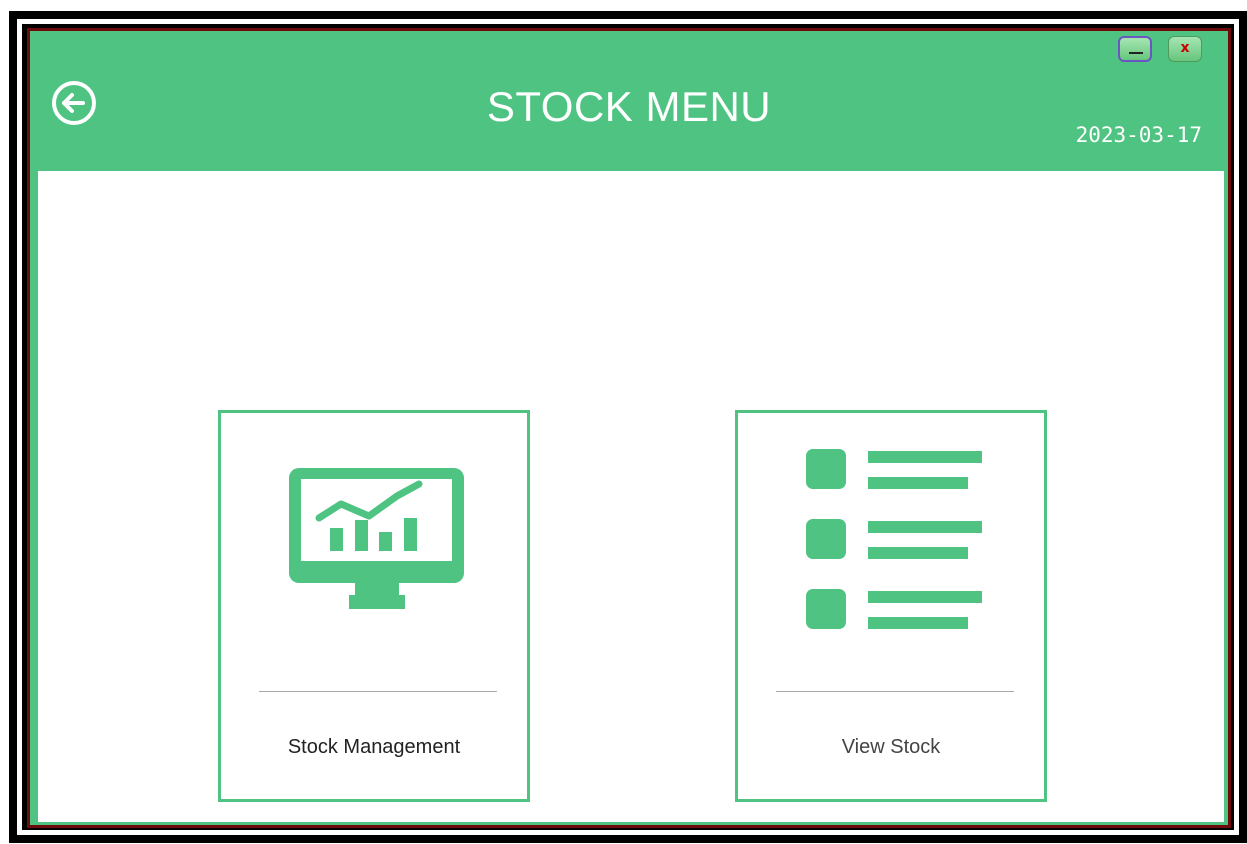 This screenshot has width=1247, height=844. What do you see at coordinates (629, 106) in the screenshot?
I see `page-title: STOCK MENU` at bounding box center [629, 106].